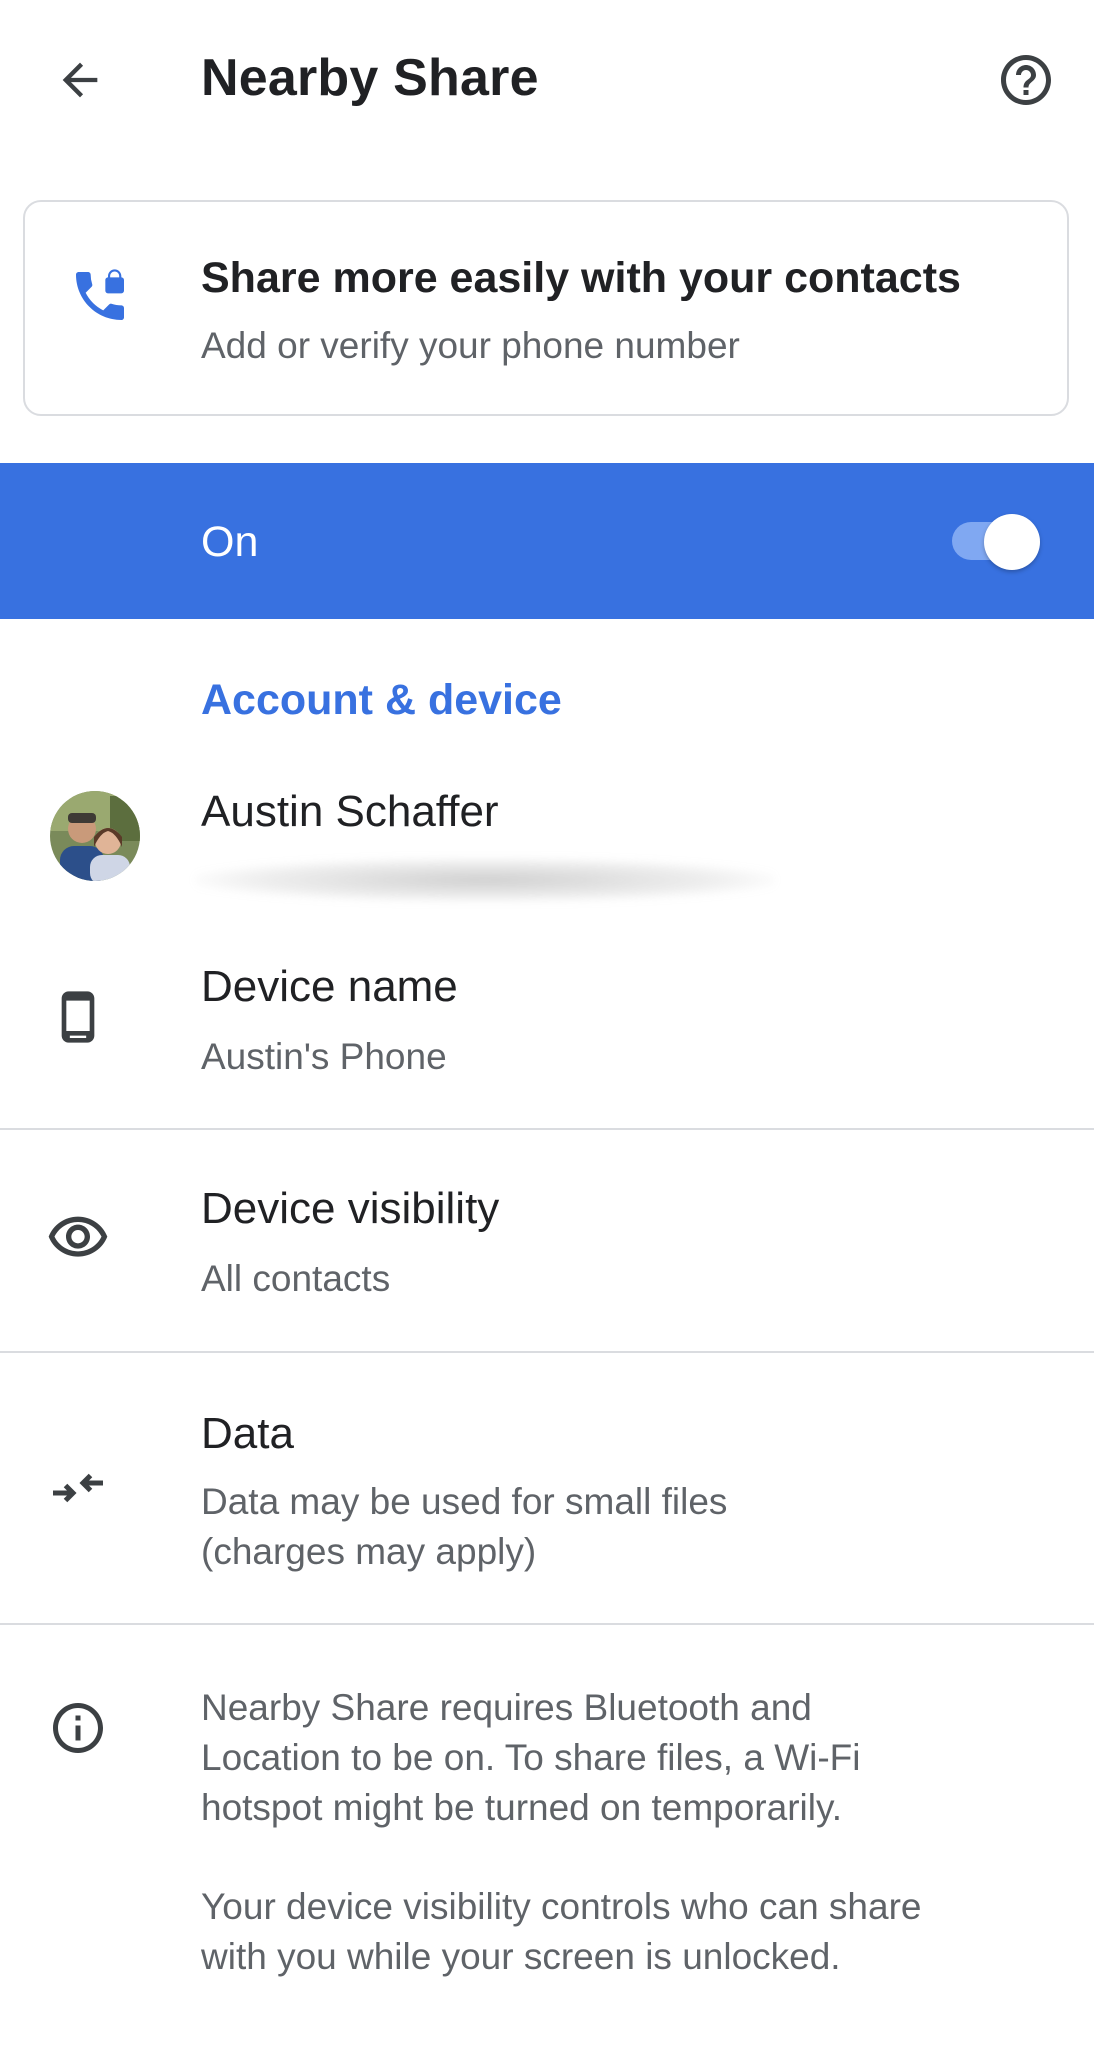 The image size is (1094, 2048). What do you see at coordinates (78, 1017) in the screenshot?
I see `smartphone-icon` at bounding box center [78, 1017].